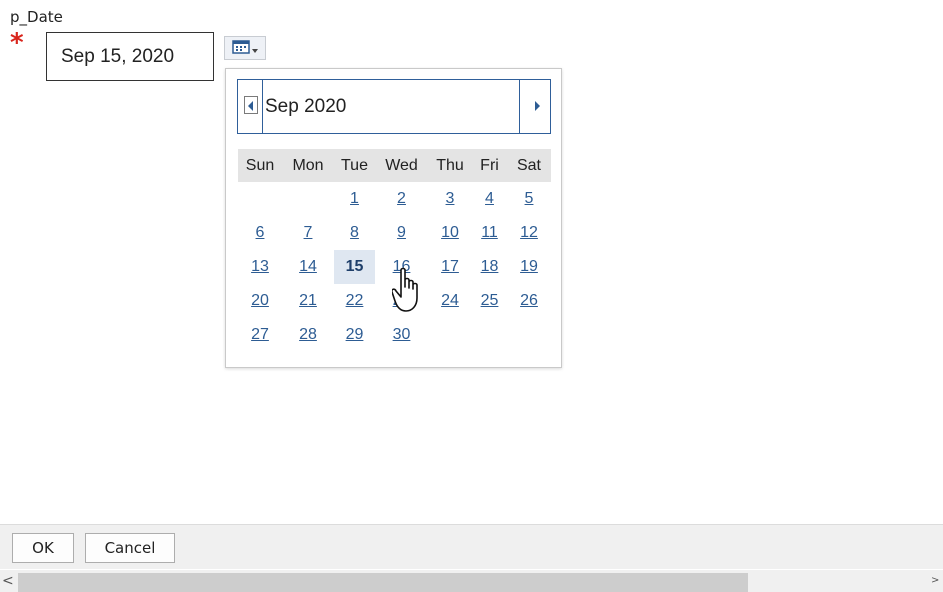 This screenshot has height=592, width=943. What do you see at coordinates (354, 165) in the screenshot?
I see `day-of-week-tue: Tue` at bounding box center [354, 165].